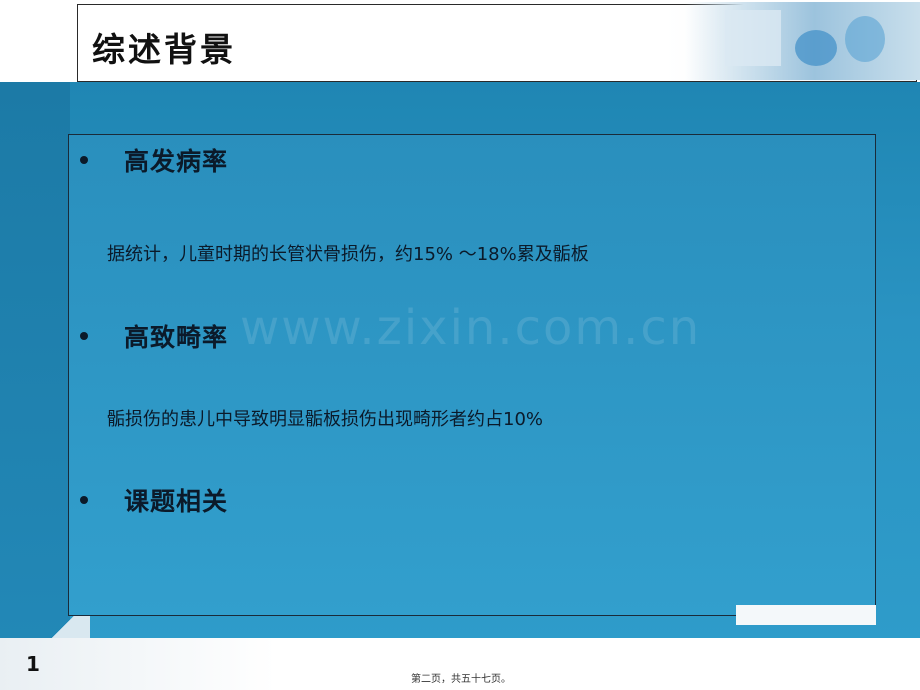 The height and width of the screenshot is (690, 920). What do you see at coordinates (176, 501) in the screenshot?
I see `section-heading: 课题相关` at bounding box center [176, 501].